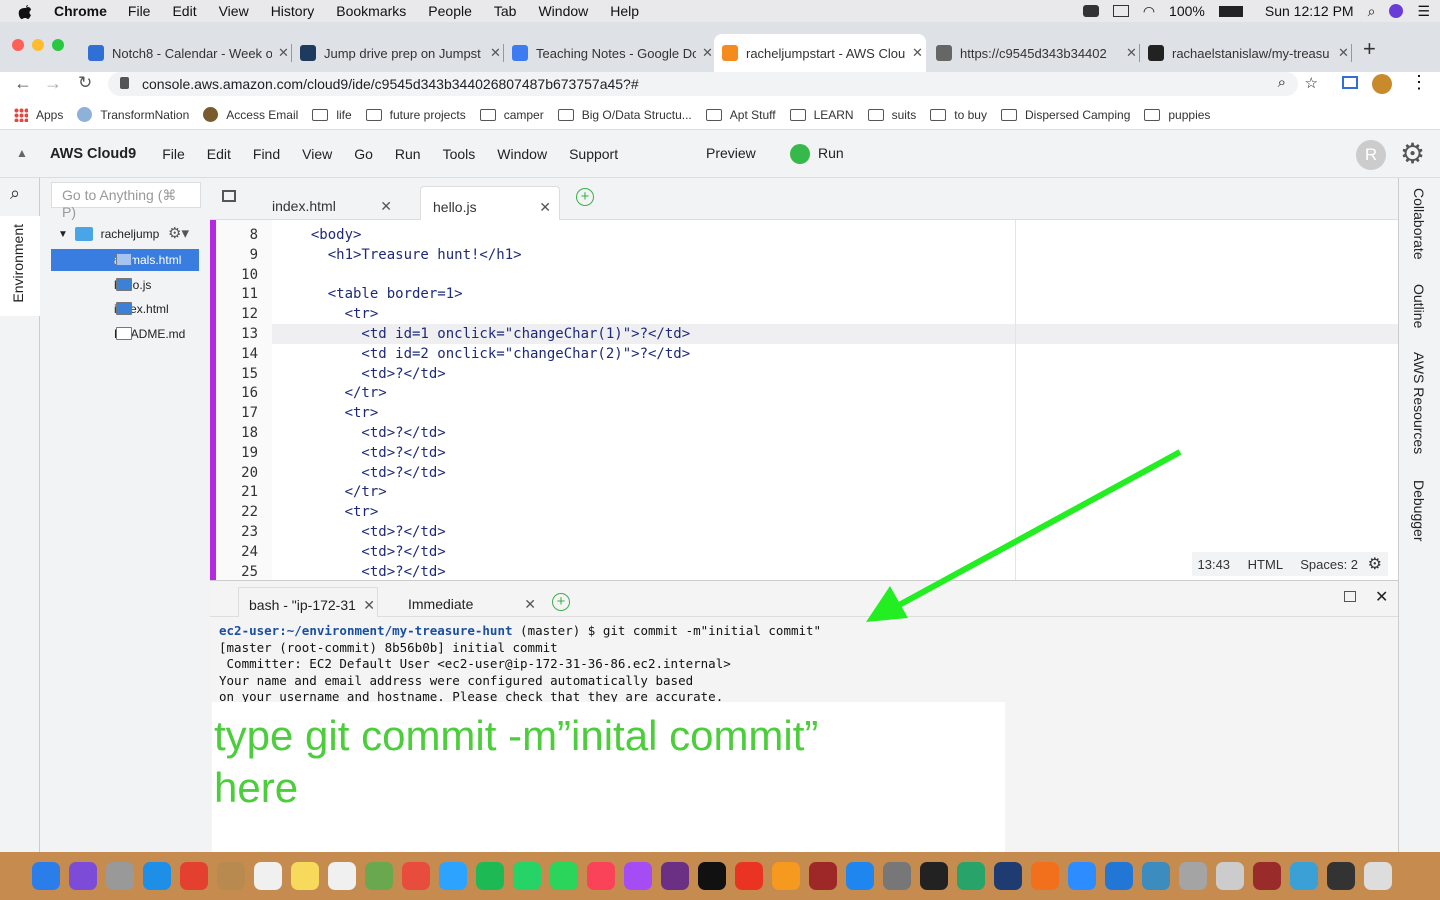  I want to click on more-icon: ⋮, so click(1419, 82).